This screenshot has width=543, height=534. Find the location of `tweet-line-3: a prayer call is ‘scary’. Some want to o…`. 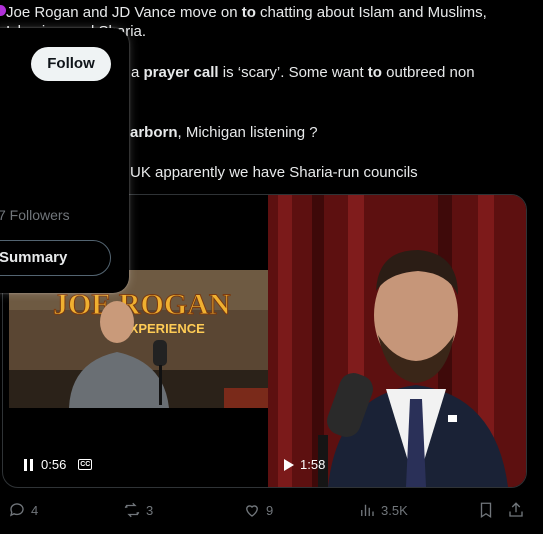

tweet-line-3: a prayer call is ‘scary’. Some want to o… is located at coordinates (303, 72).